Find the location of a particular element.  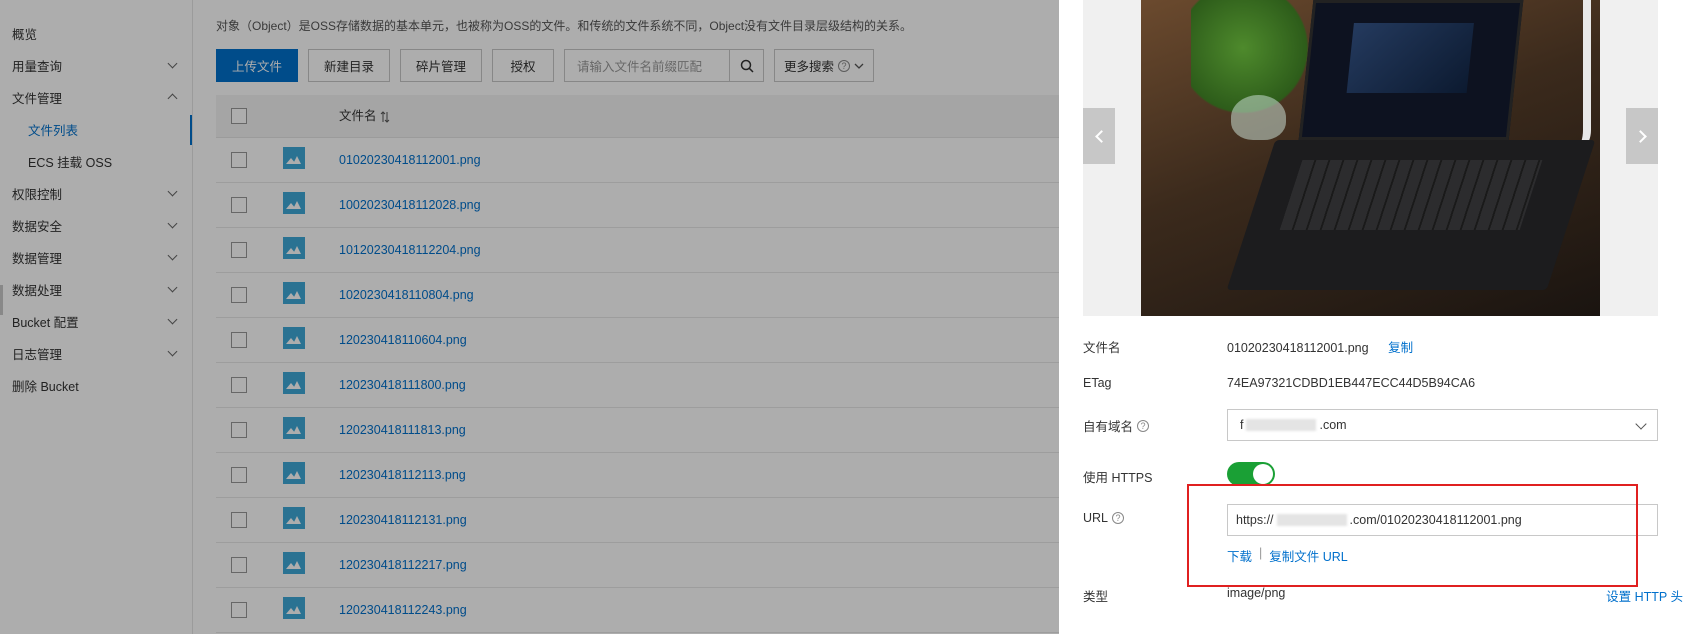

domain-prefix: f is located at coordinates (1242, 425).